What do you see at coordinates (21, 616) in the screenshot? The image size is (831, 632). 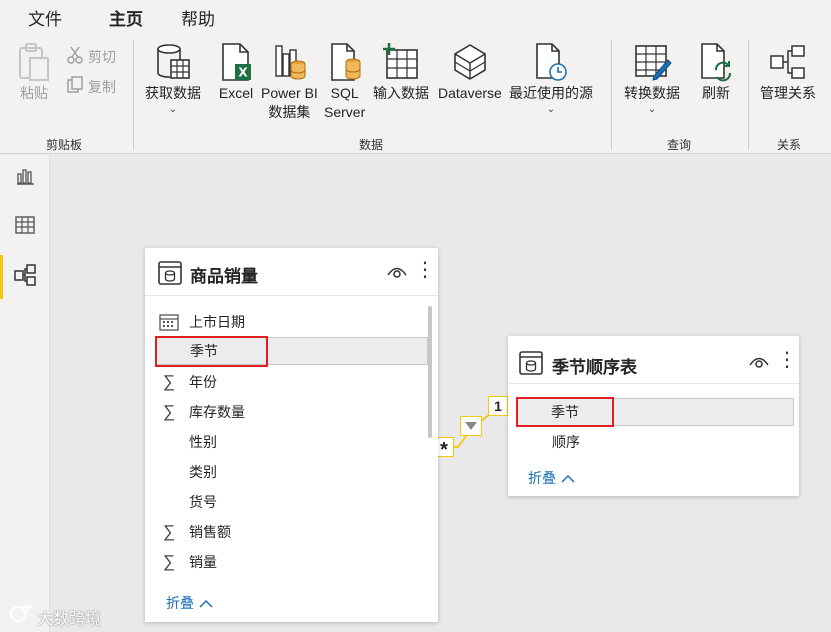 I see `watermark-logo-icon` at bounding box center [21, 616].